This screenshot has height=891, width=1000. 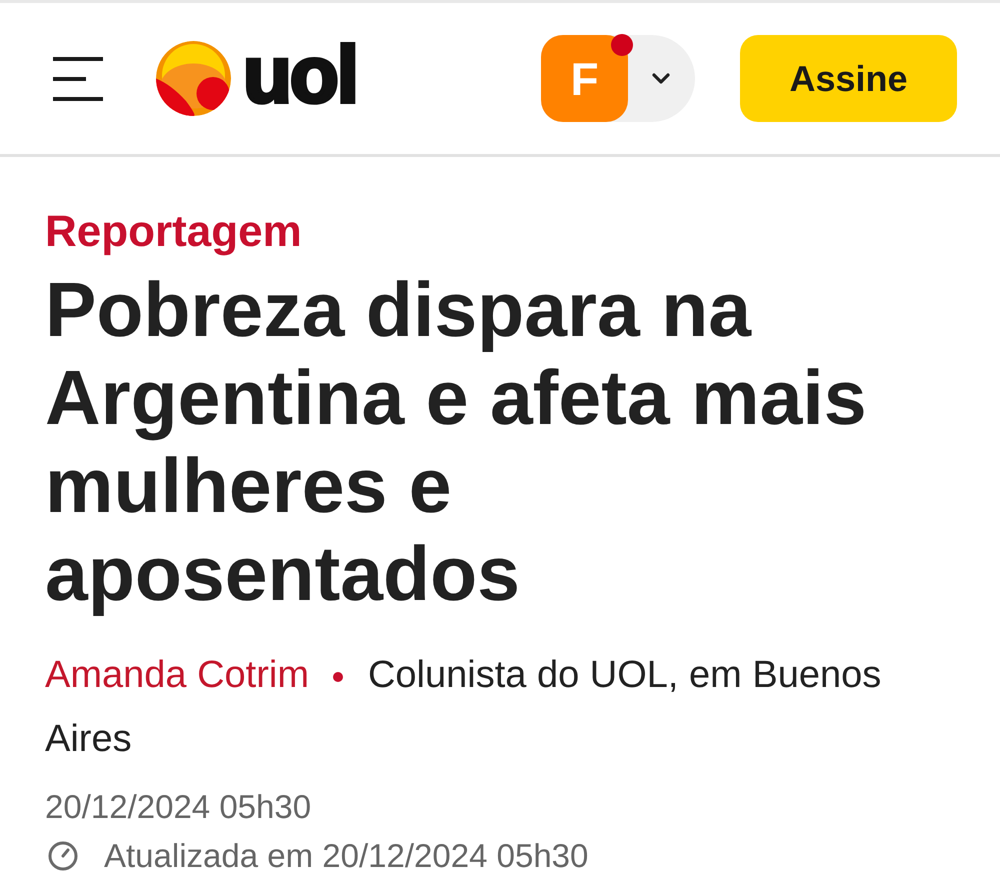 What do you see at coordinates (346, 856) in the screenshot?
I see `updated-date: Atualizada em 20/12/2024 05h30` at bounding box center [346, 856].